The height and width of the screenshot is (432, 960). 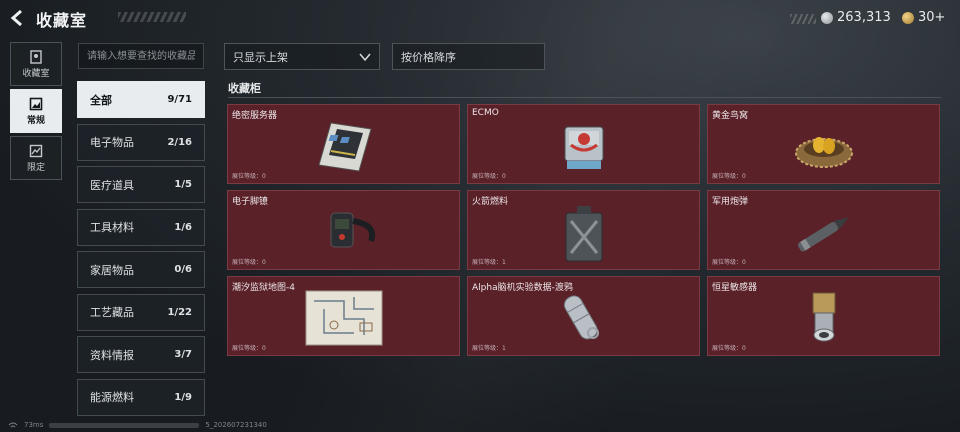 I want to click on collection-card: 军用炮弹 展位等级：0, so click(x=823, y=230).